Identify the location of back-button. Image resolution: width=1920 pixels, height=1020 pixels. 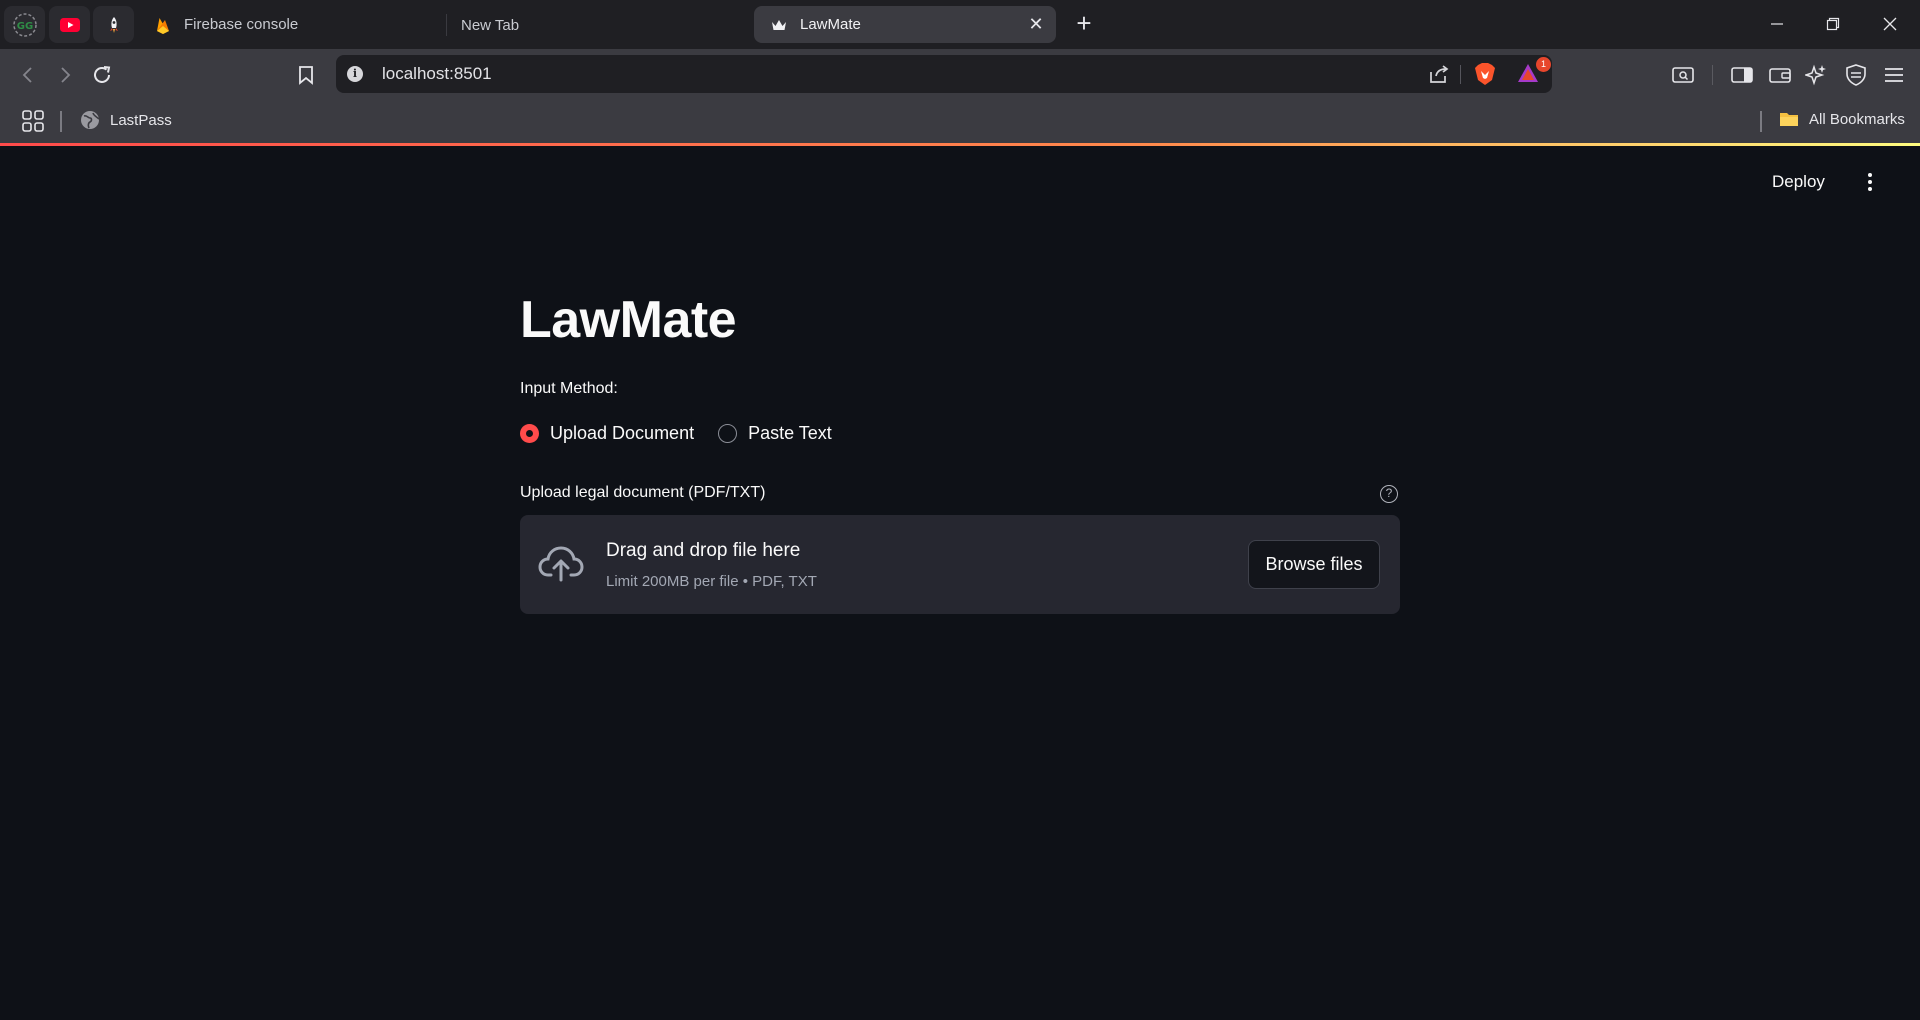
(28, 75).